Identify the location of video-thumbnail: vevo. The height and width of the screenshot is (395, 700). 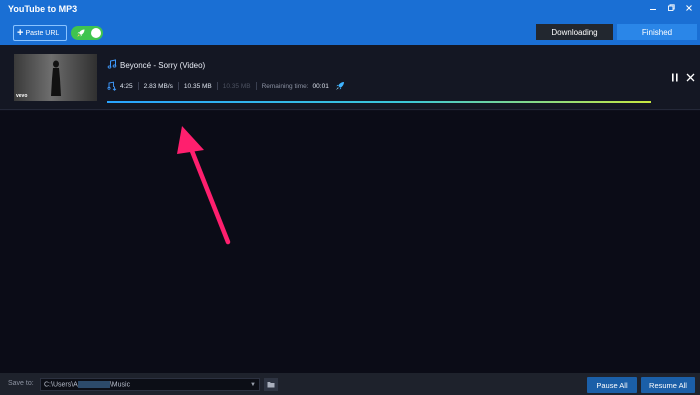
(55, 77).